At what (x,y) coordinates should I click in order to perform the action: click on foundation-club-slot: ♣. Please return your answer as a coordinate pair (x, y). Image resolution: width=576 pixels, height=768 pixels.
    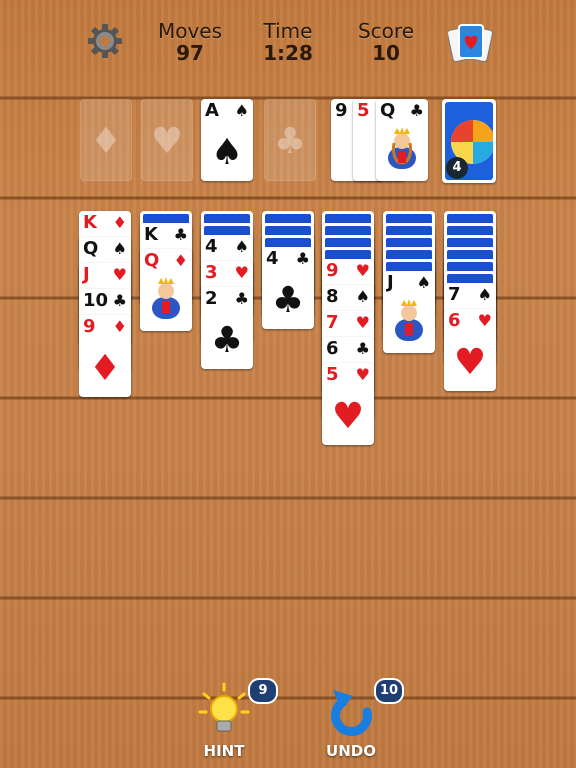
    Looking at the image, I should click on (290, 140).